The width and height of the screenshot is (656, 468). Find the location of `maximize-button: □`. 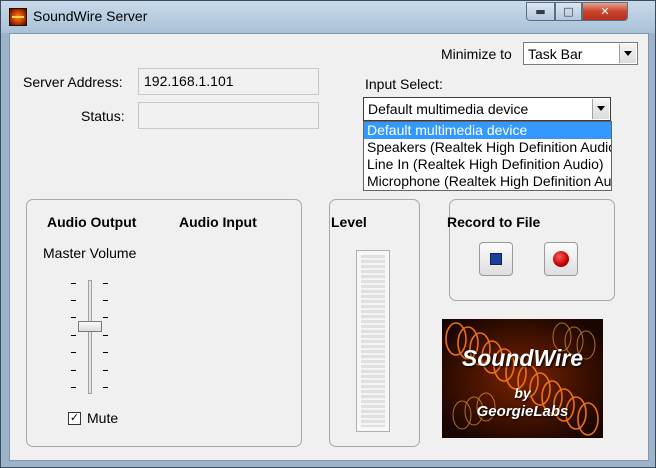

maximize-button: □ is located at coordinates (568, 11).